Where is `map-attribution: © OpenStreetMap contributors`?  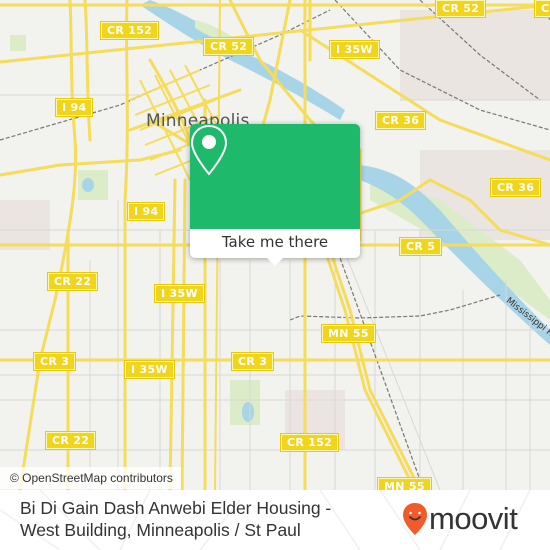
map-attribution: © OpenStreetMap contributors is located at coordinates (90, 478).